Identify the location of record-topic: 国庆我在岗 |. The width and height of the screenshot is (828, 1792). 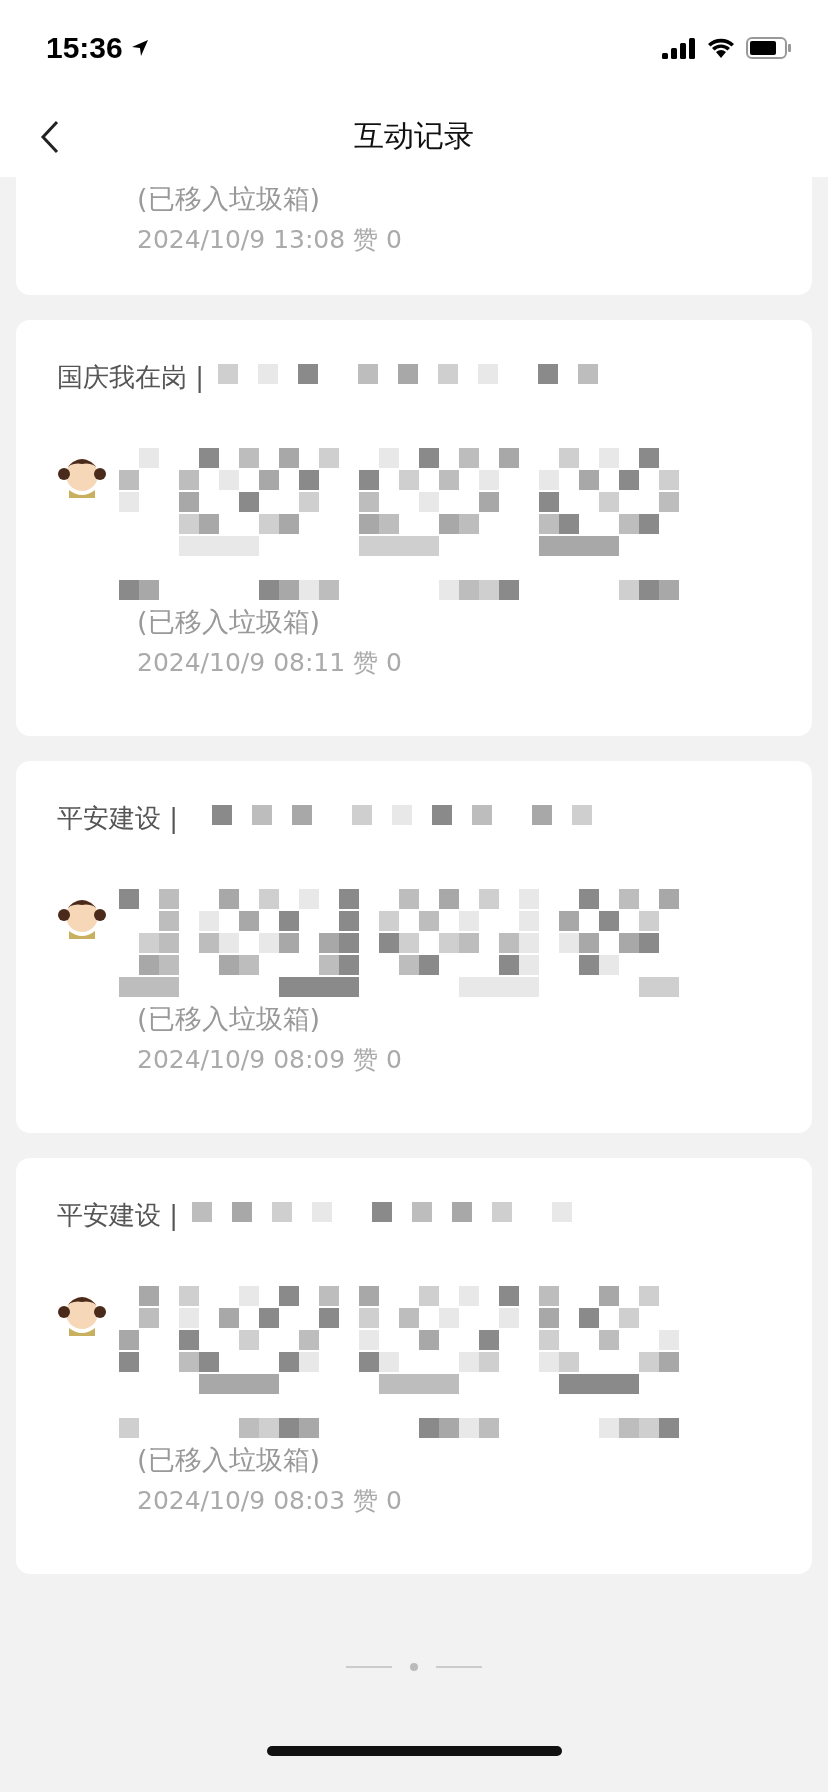
(131, 377).